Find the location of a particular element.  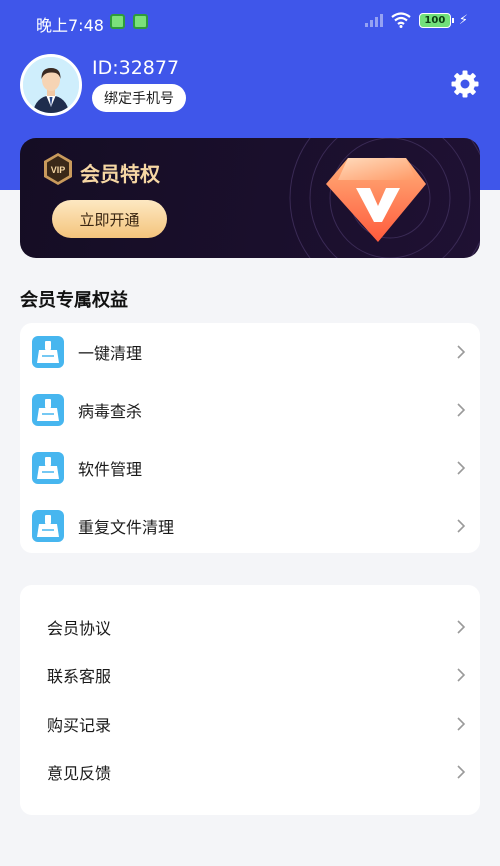

list-item-member-agreement: 会员协议 is located at coordinates (250, 627).